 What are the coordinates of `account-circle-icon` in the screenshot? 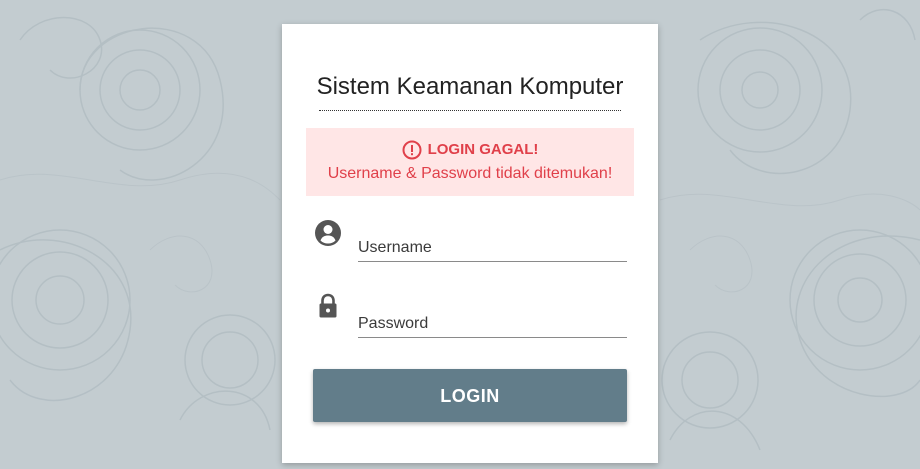 It's located at (328, 233).